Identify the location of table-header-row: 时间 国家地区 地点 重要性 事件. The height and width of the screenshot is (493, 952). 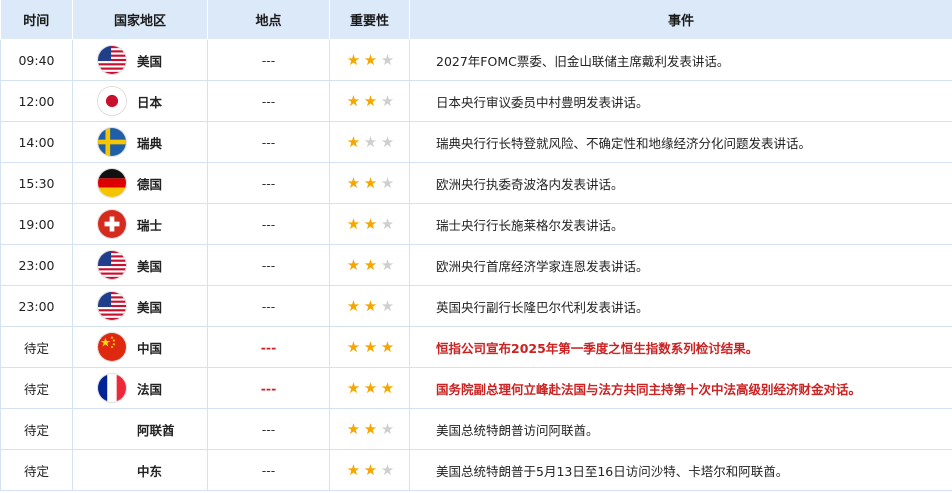
(476, 20).